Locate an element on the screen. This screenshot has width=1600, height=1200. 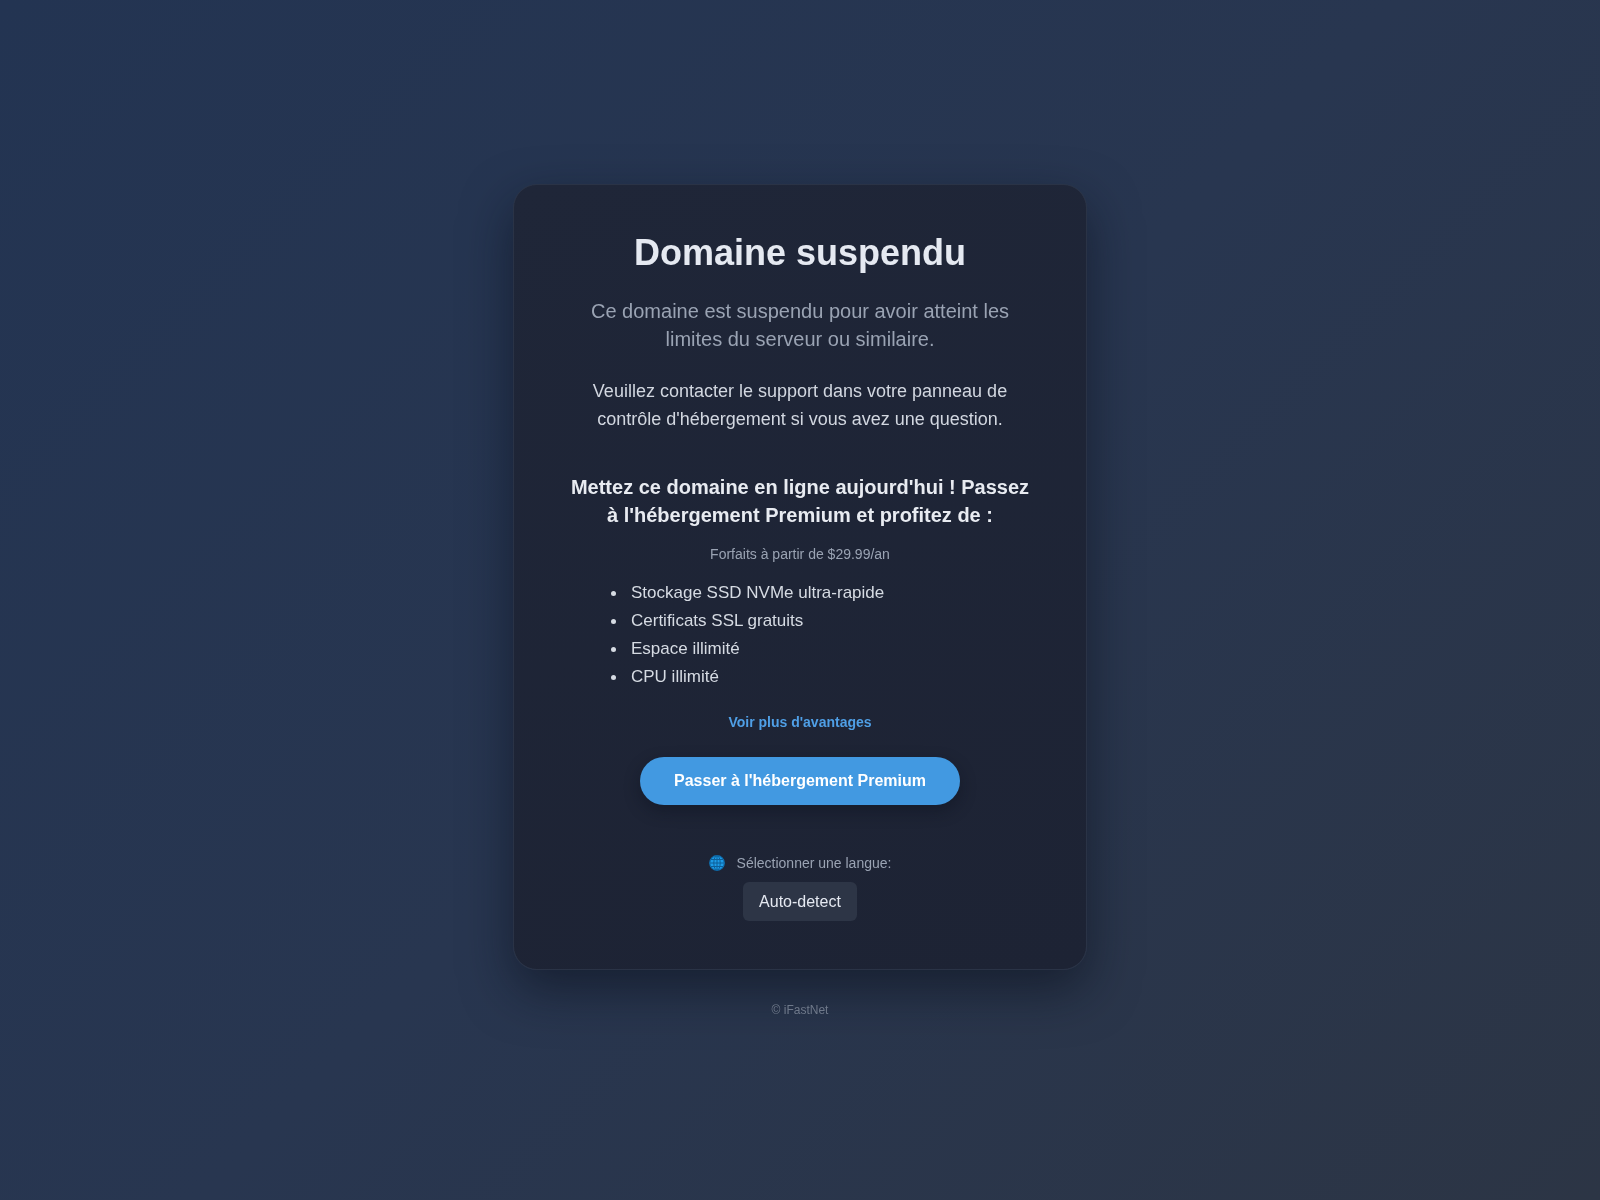
upgrade-button: Passer à l'hébergement Premium is located at coordinates (800, 781).